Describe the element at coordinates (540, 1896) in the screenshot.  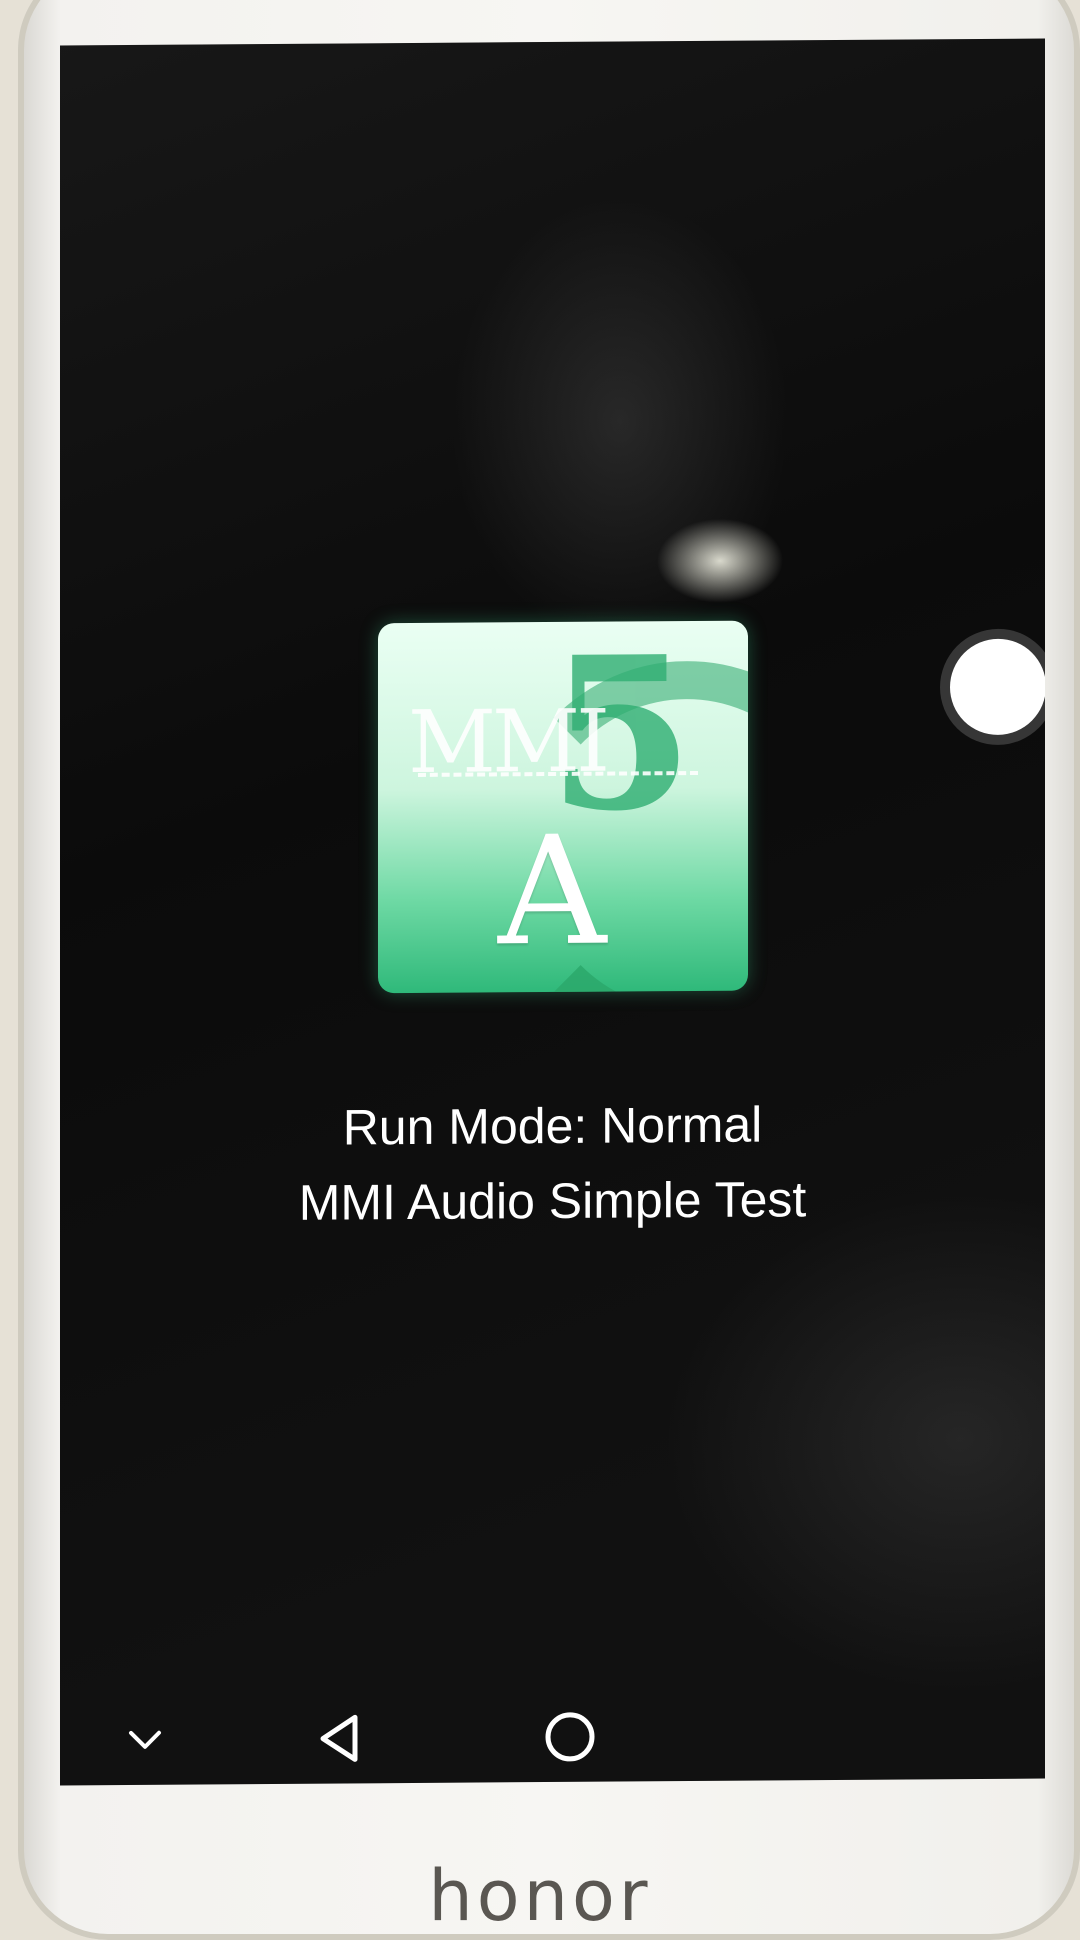
I see `brand-logo: honor` at that location.